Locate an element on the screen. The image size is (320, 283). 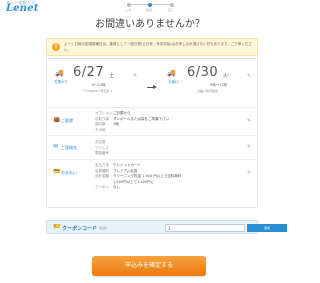
warning-icon: ! is located at coordinates (56, 47).